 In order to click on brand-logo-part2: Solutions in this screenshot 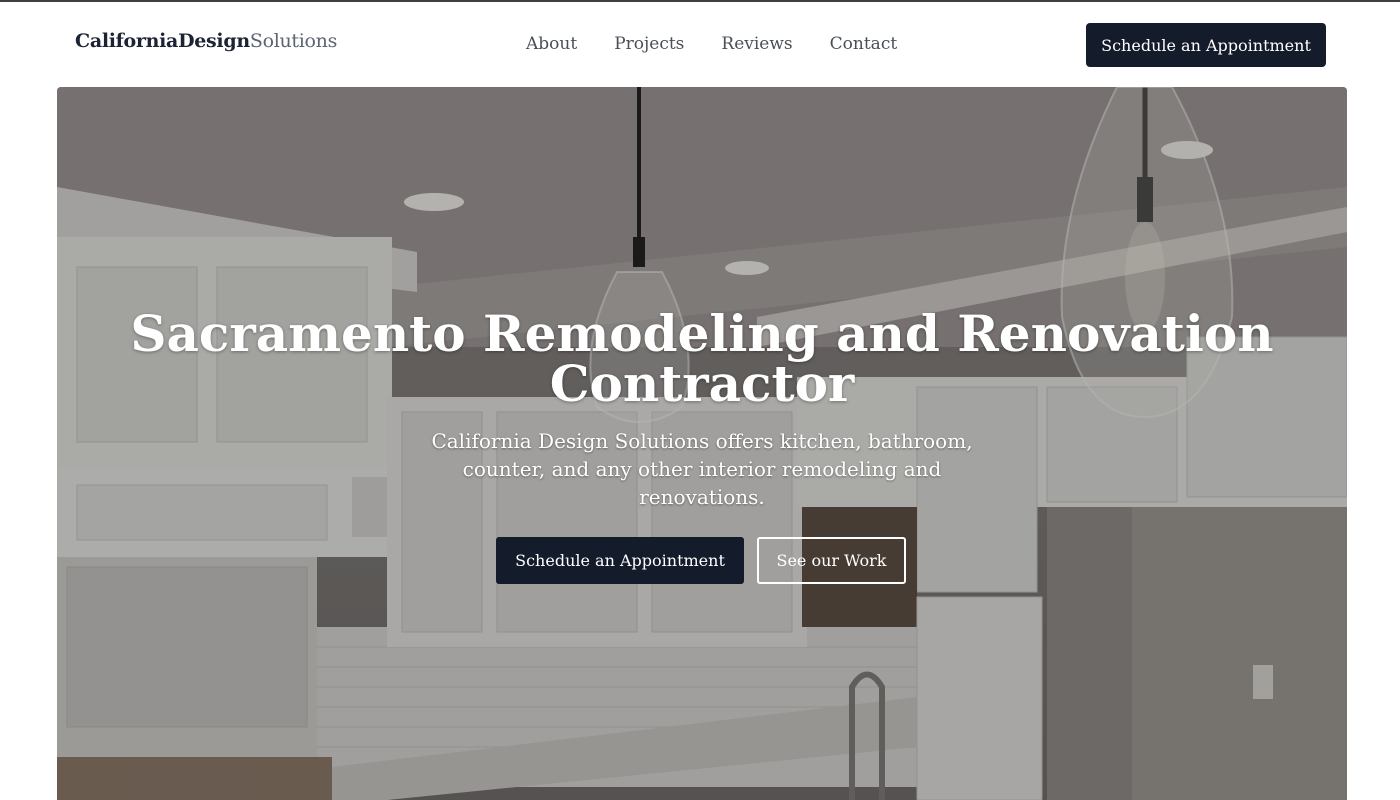, I will do `click(293, 41)`.